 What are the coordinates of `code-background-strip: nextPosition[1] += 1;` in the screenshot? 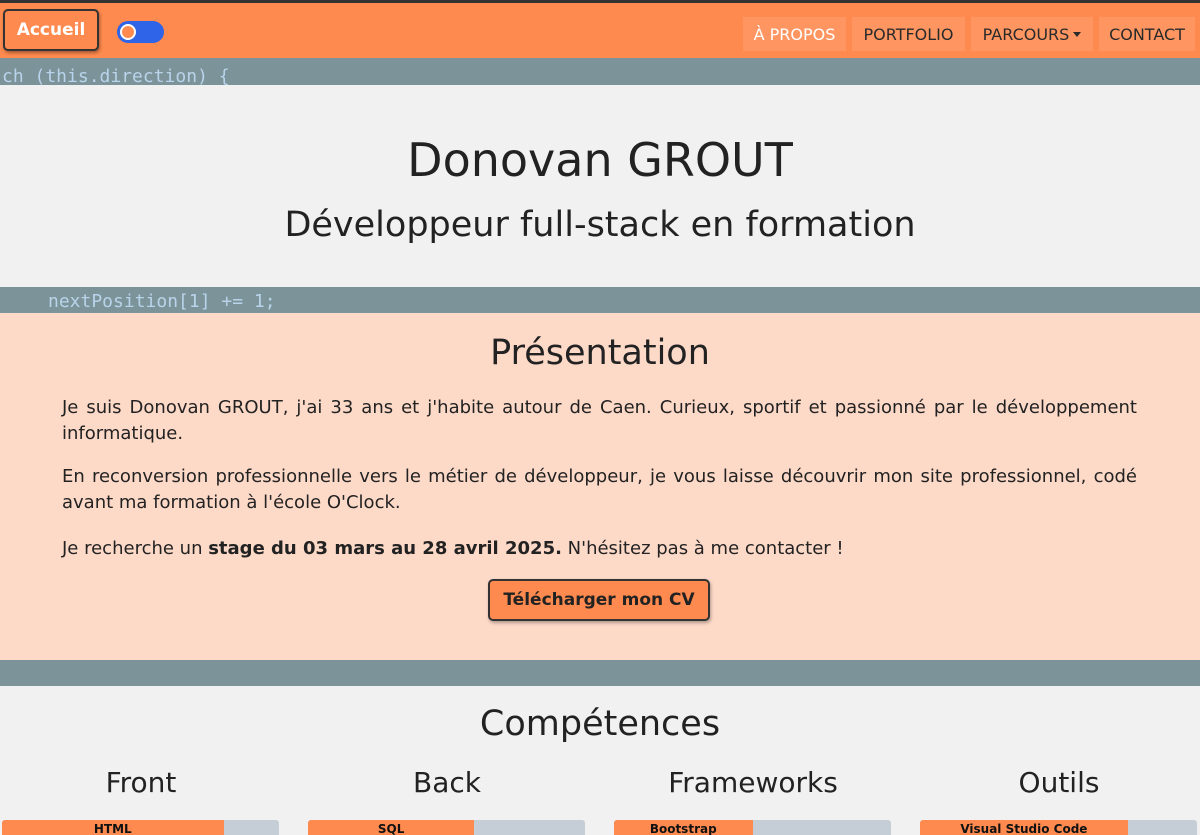 It's located at (600, 300).